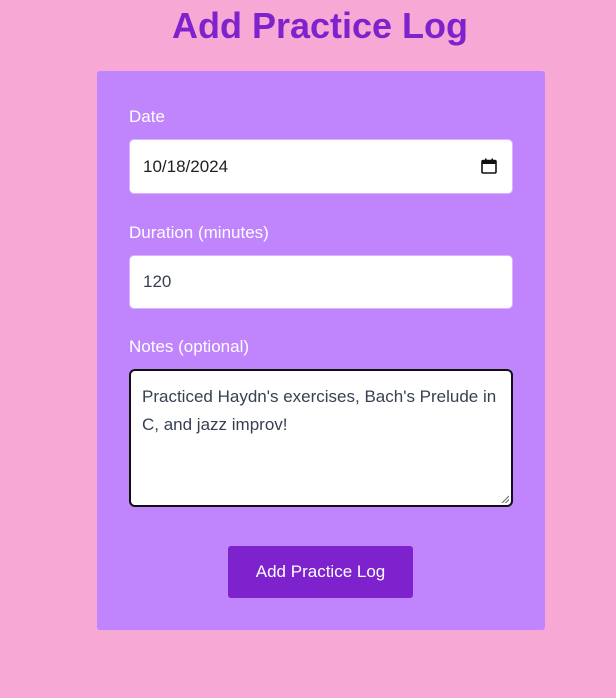 This screenshot has height=698, width=616. What do you see at coordinates (199, 232) in the screenshot?
I see `duration-label: Duration (minutes)` at bounding box center [199, 232].